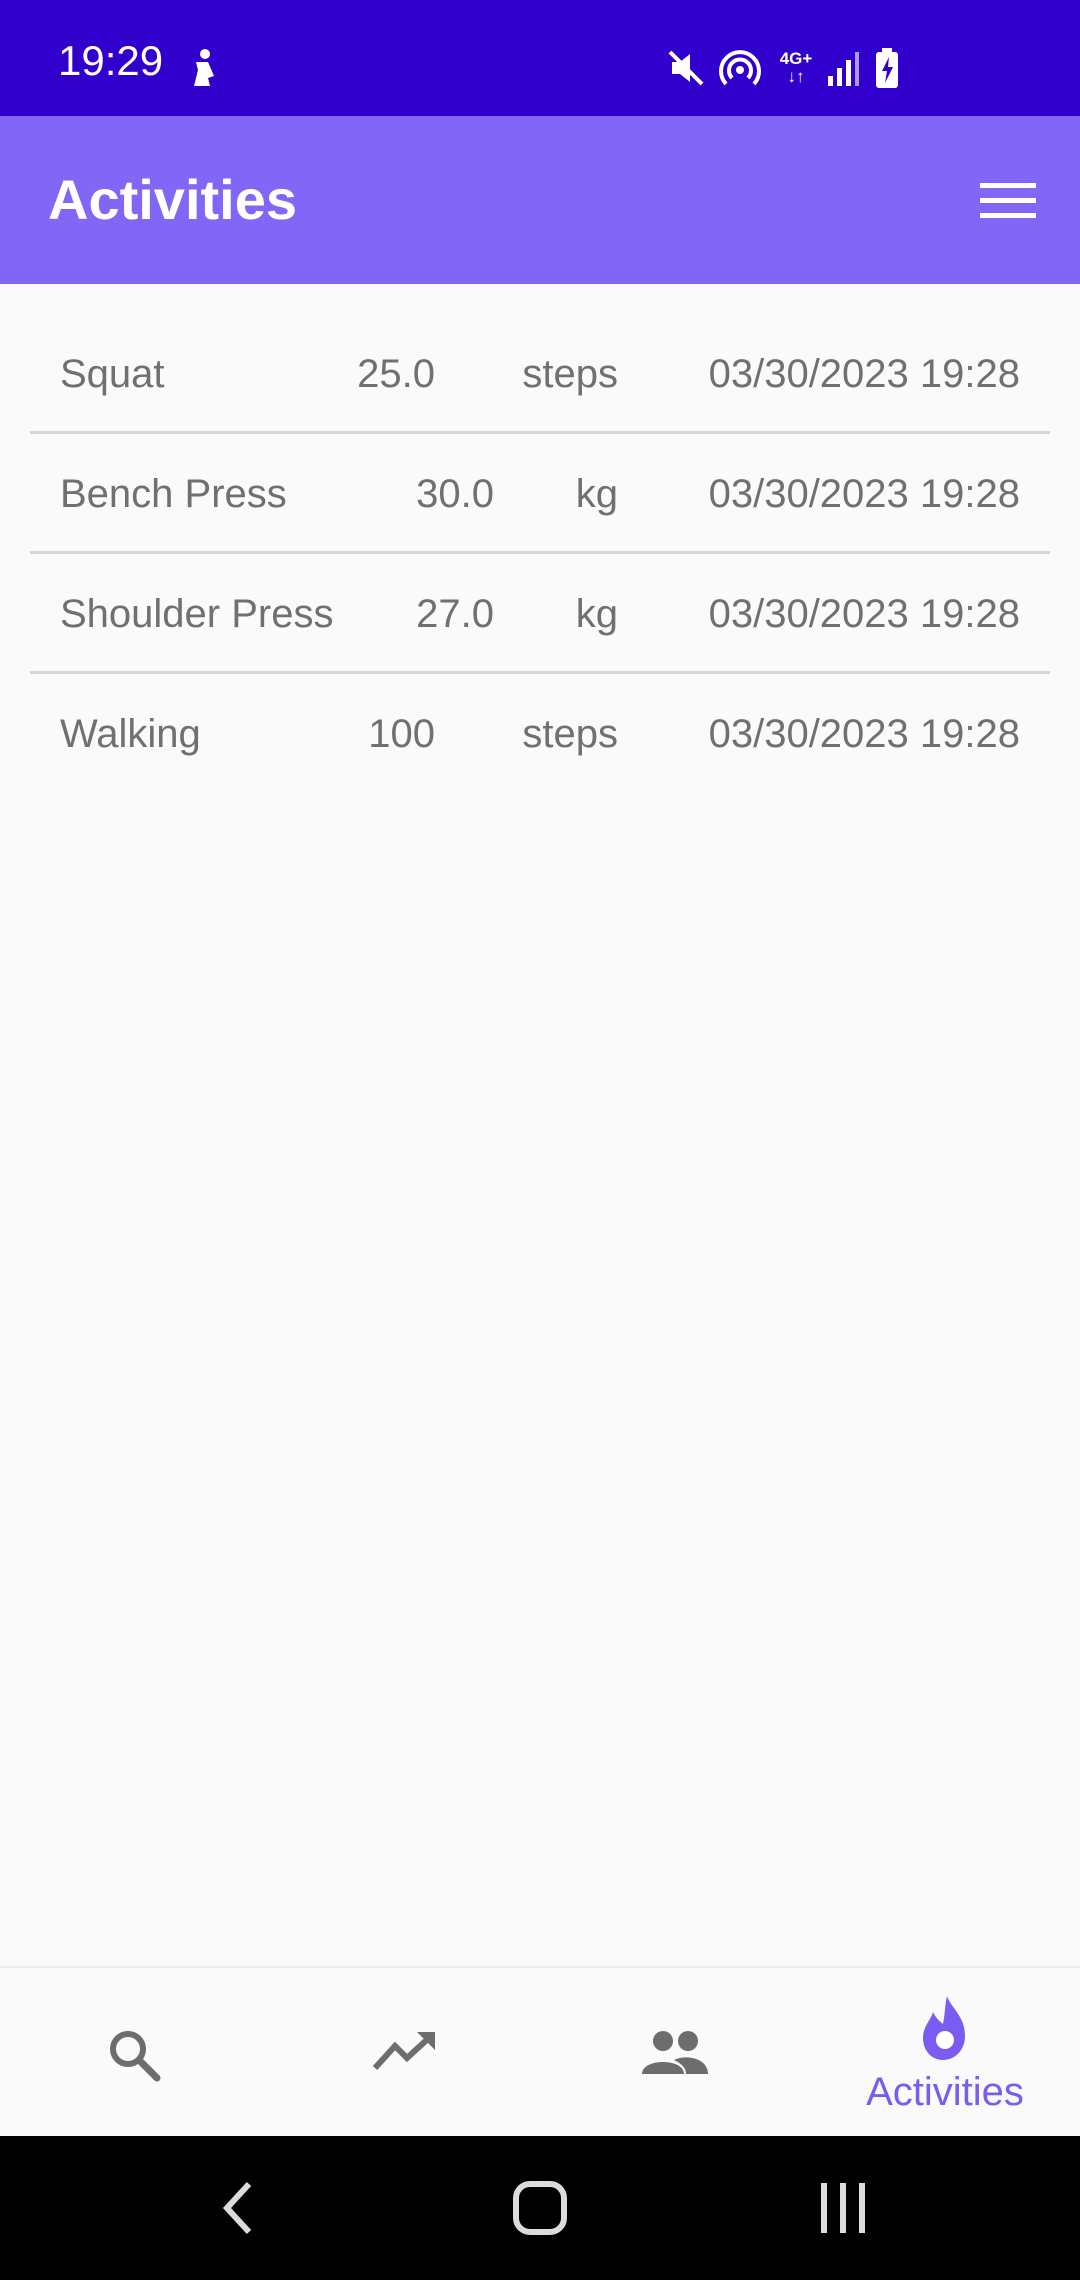 Image resolution: width=1080 pixels, height=2280 pixels. Describe the element at coordinates (112, 374) in the screenshot. I see `activity-name: Squat` at that location.